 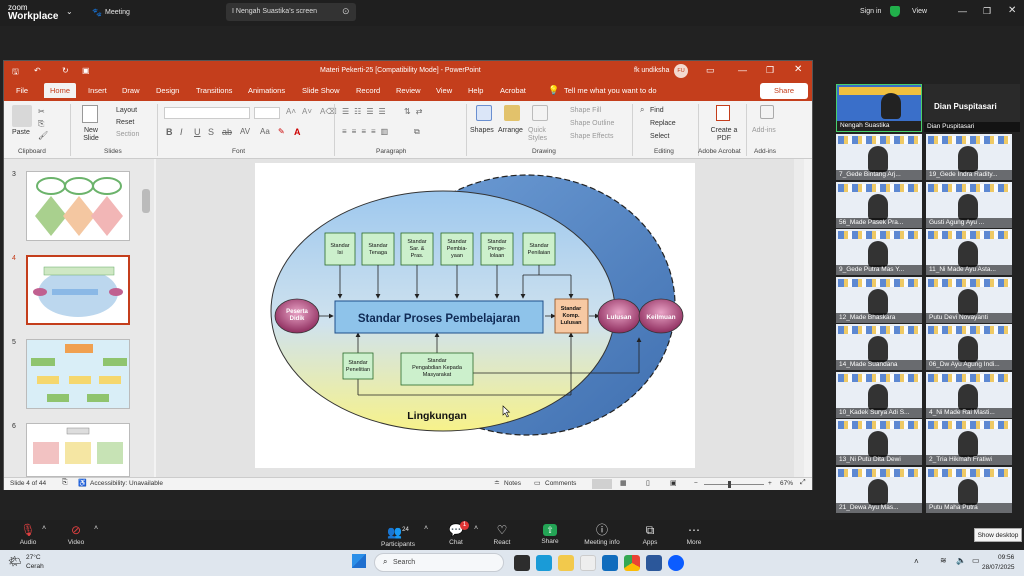 What do you see at coordinates (321, 90) in the screenshot?
I see `tab-slide-show: Slide Show` at bounding box center [321, 90].